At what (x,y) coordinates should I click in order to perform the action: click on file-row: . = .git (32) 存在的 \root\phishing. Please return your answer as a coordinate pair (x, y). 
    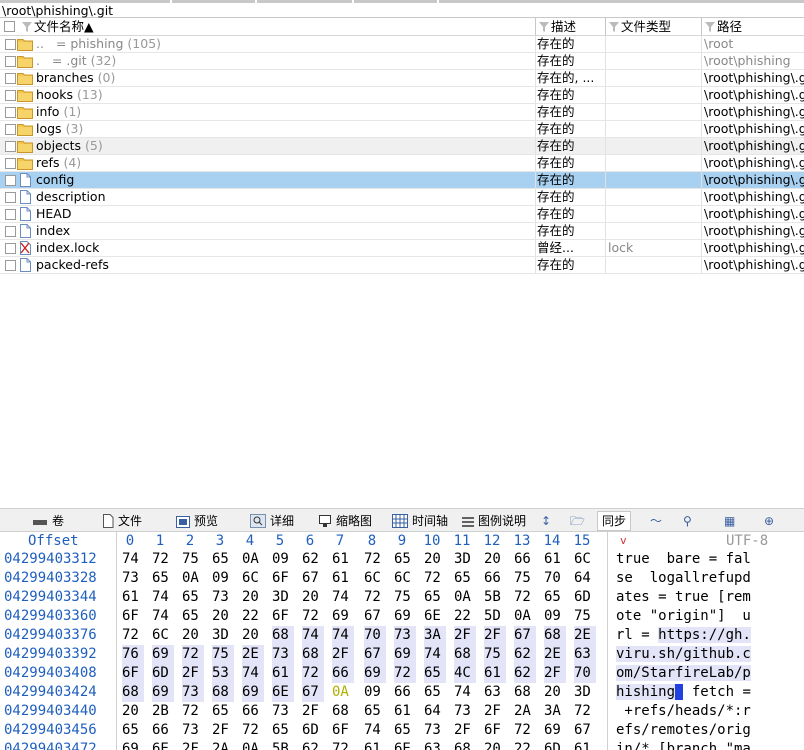
    Looking at the image, I should click on (402, 61).